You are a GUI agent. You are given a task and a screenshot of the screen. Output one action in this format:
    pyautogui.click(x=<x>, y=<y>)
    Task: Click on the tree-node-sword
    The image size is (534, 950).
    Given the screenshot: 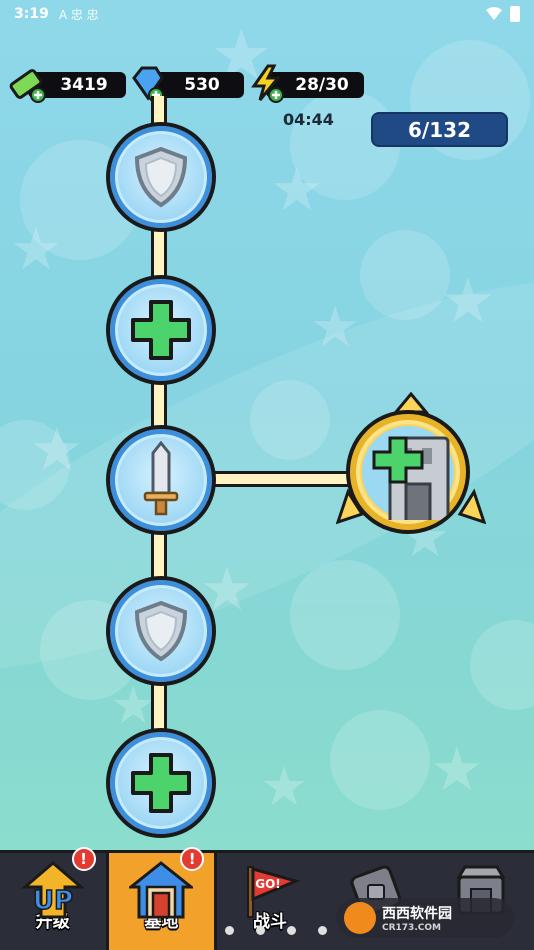 What is the action you would take?
    pyautogui.click(x=161, y=480)
    